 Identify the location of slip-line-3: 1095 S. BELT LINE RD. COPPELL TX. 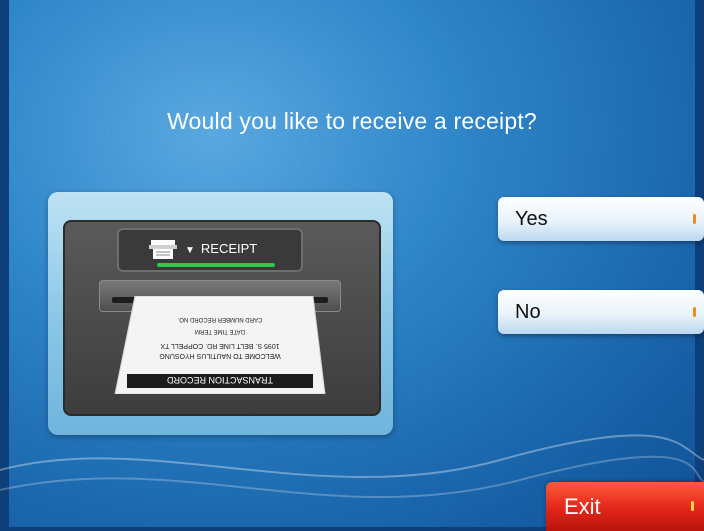
(220, 345).